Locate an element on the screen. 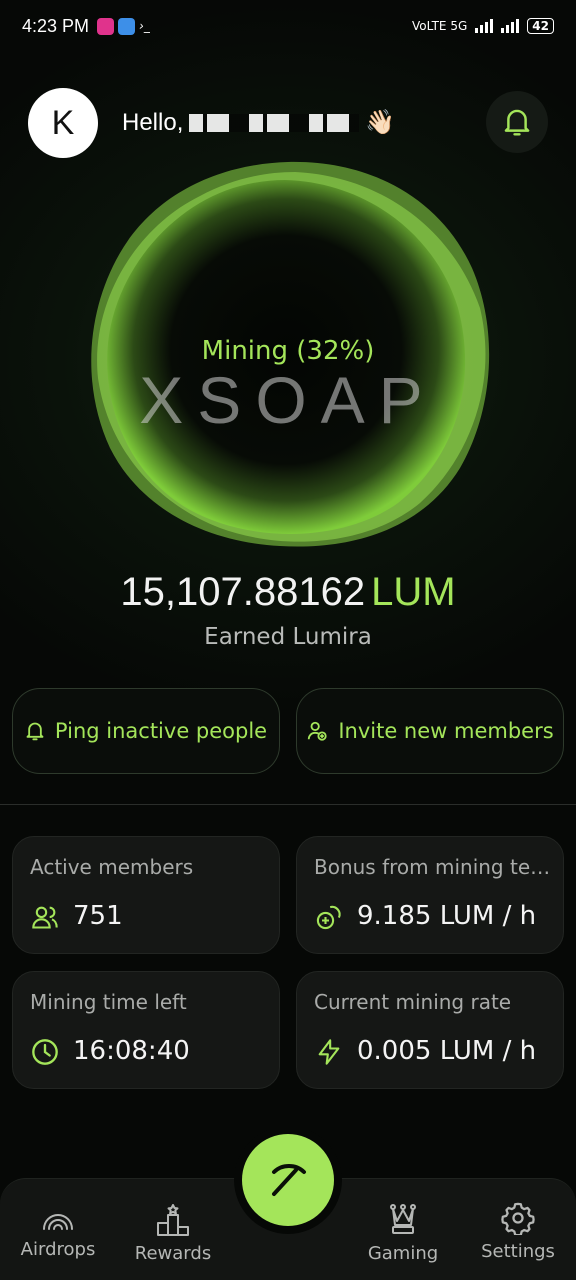 This screenshot has height=1280, width=576. balance-amount: 15,107.88162 is located at coordinates (243, 592).